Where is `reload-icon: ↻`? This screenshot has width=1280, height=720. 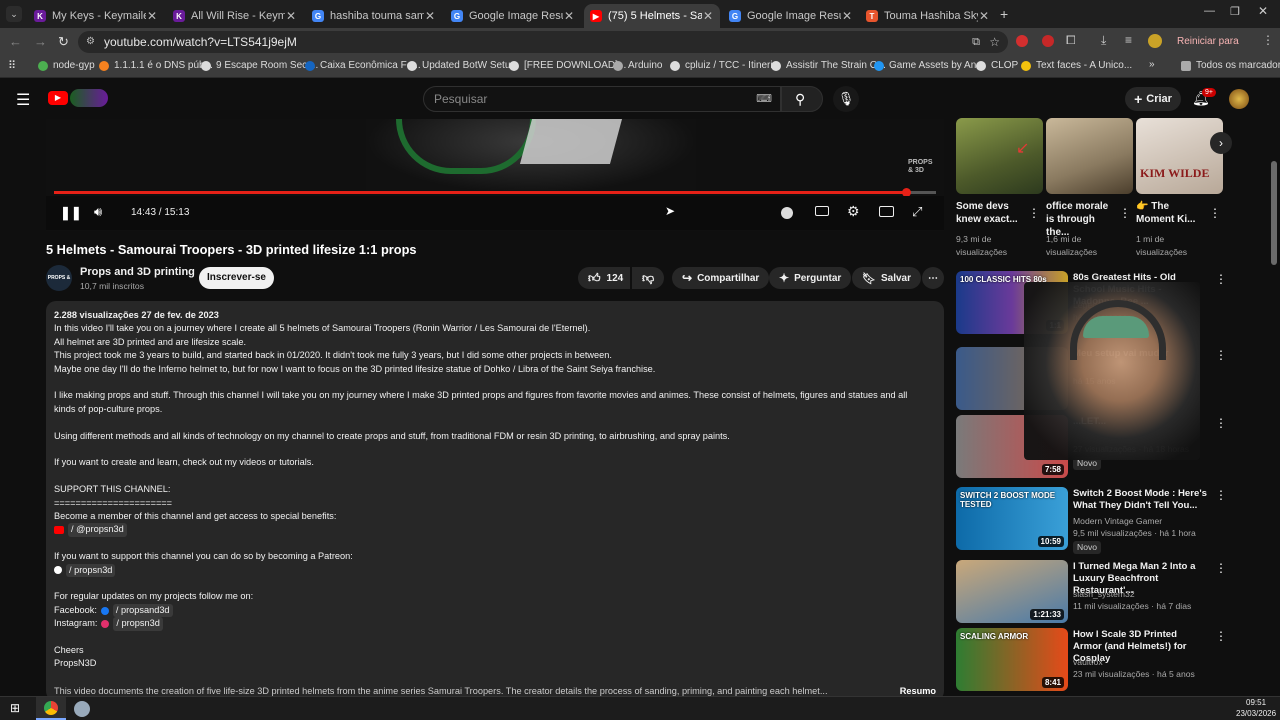 reload-icon: ↻ is located at coordinates (63, 42).